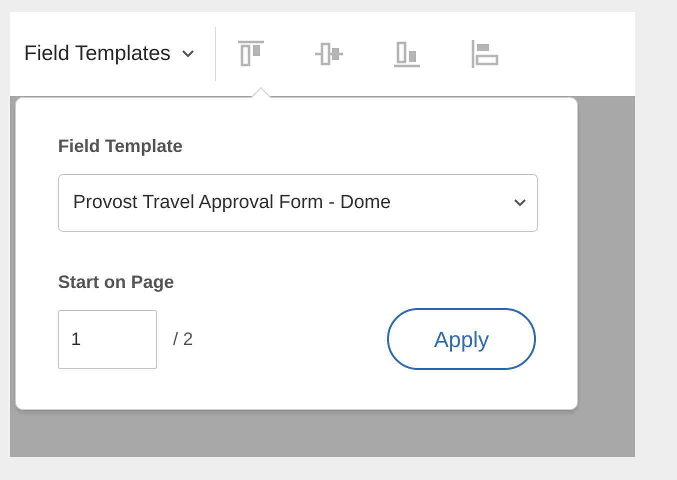 Image resolution: width=677 pixels, height=480 pixels. What do you see at coordinates (461, 339) in the screenshot?
I see `apply-button: Apply` at bounding box center [461, 339].